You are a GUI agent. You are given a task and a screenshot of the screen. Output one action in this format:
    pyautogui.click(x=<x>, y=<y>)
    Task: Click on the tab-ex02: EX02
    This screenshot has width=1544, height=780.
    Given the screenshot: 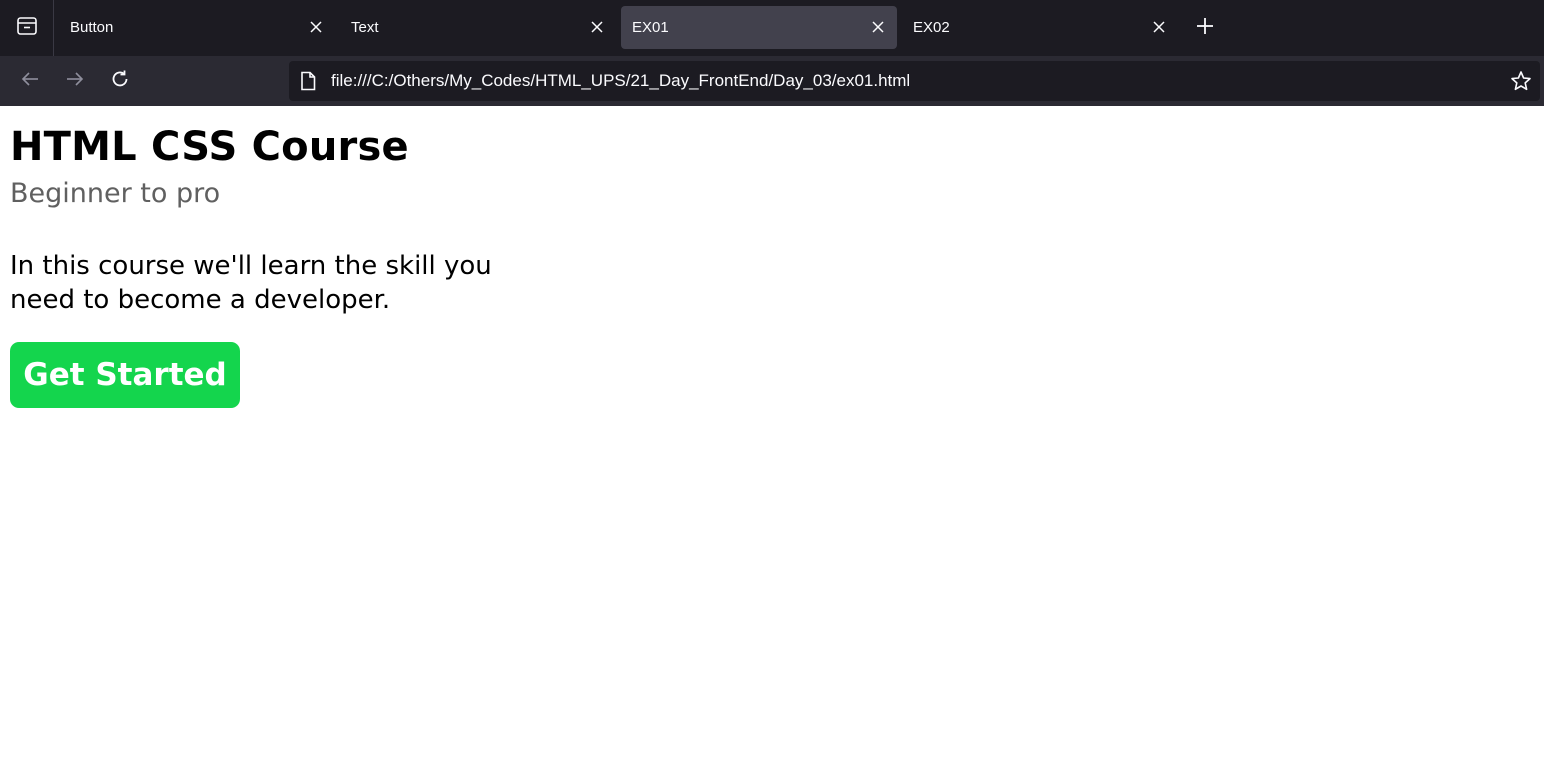 What is the action you would take?
    pyautogui.click(x=1040, y=27)
    